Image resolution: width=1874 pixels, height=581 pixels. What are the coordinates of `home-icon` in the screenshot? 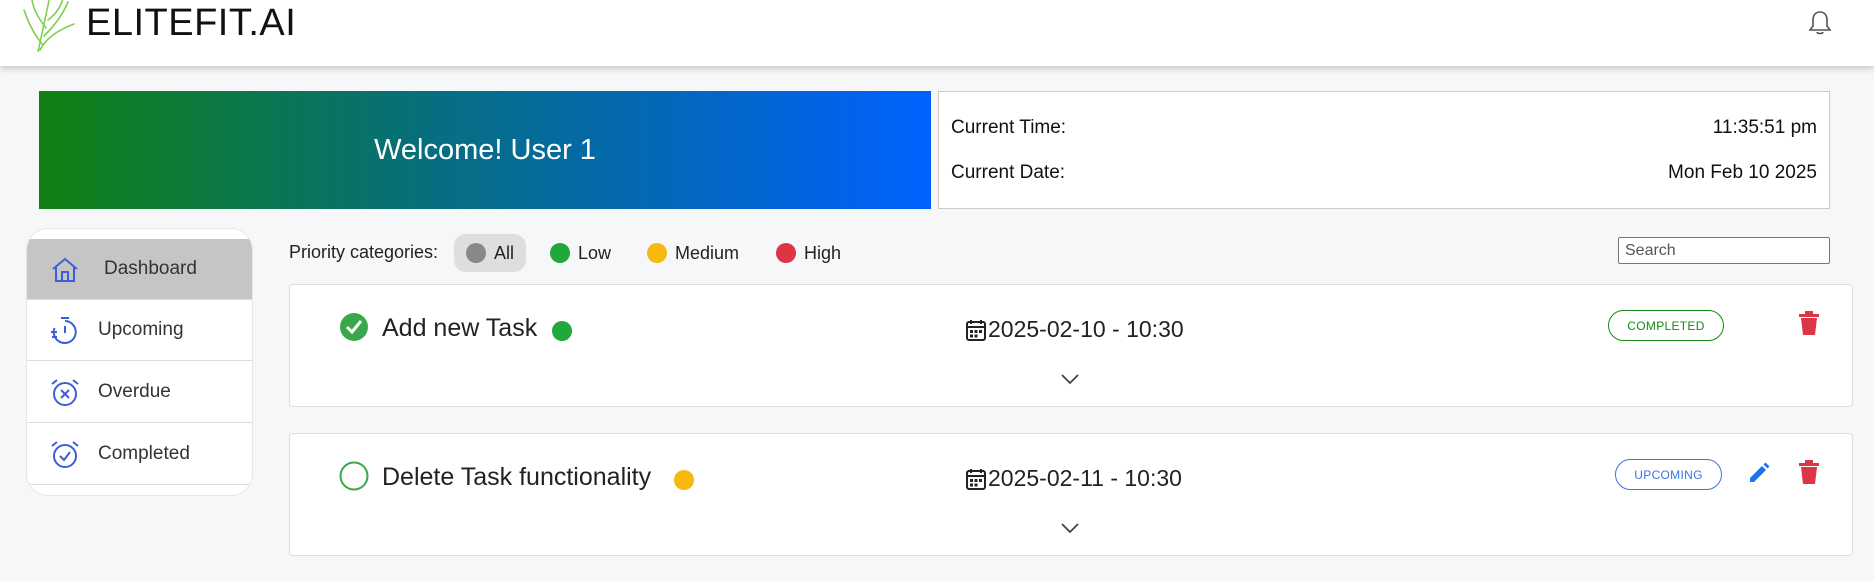 It's located at (65, 269).